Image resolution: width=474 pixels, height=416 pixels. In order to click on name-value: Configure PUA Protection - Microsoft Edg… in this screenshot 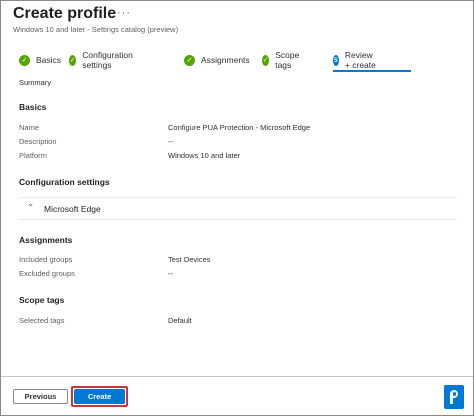, I will do `click(239, 127)`.